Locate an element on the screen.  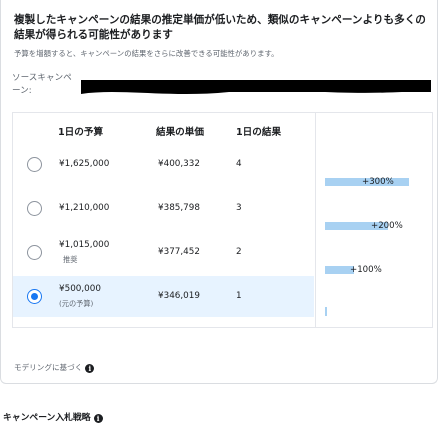
daily-results-value: 2 is located at coordinates (239, 252).